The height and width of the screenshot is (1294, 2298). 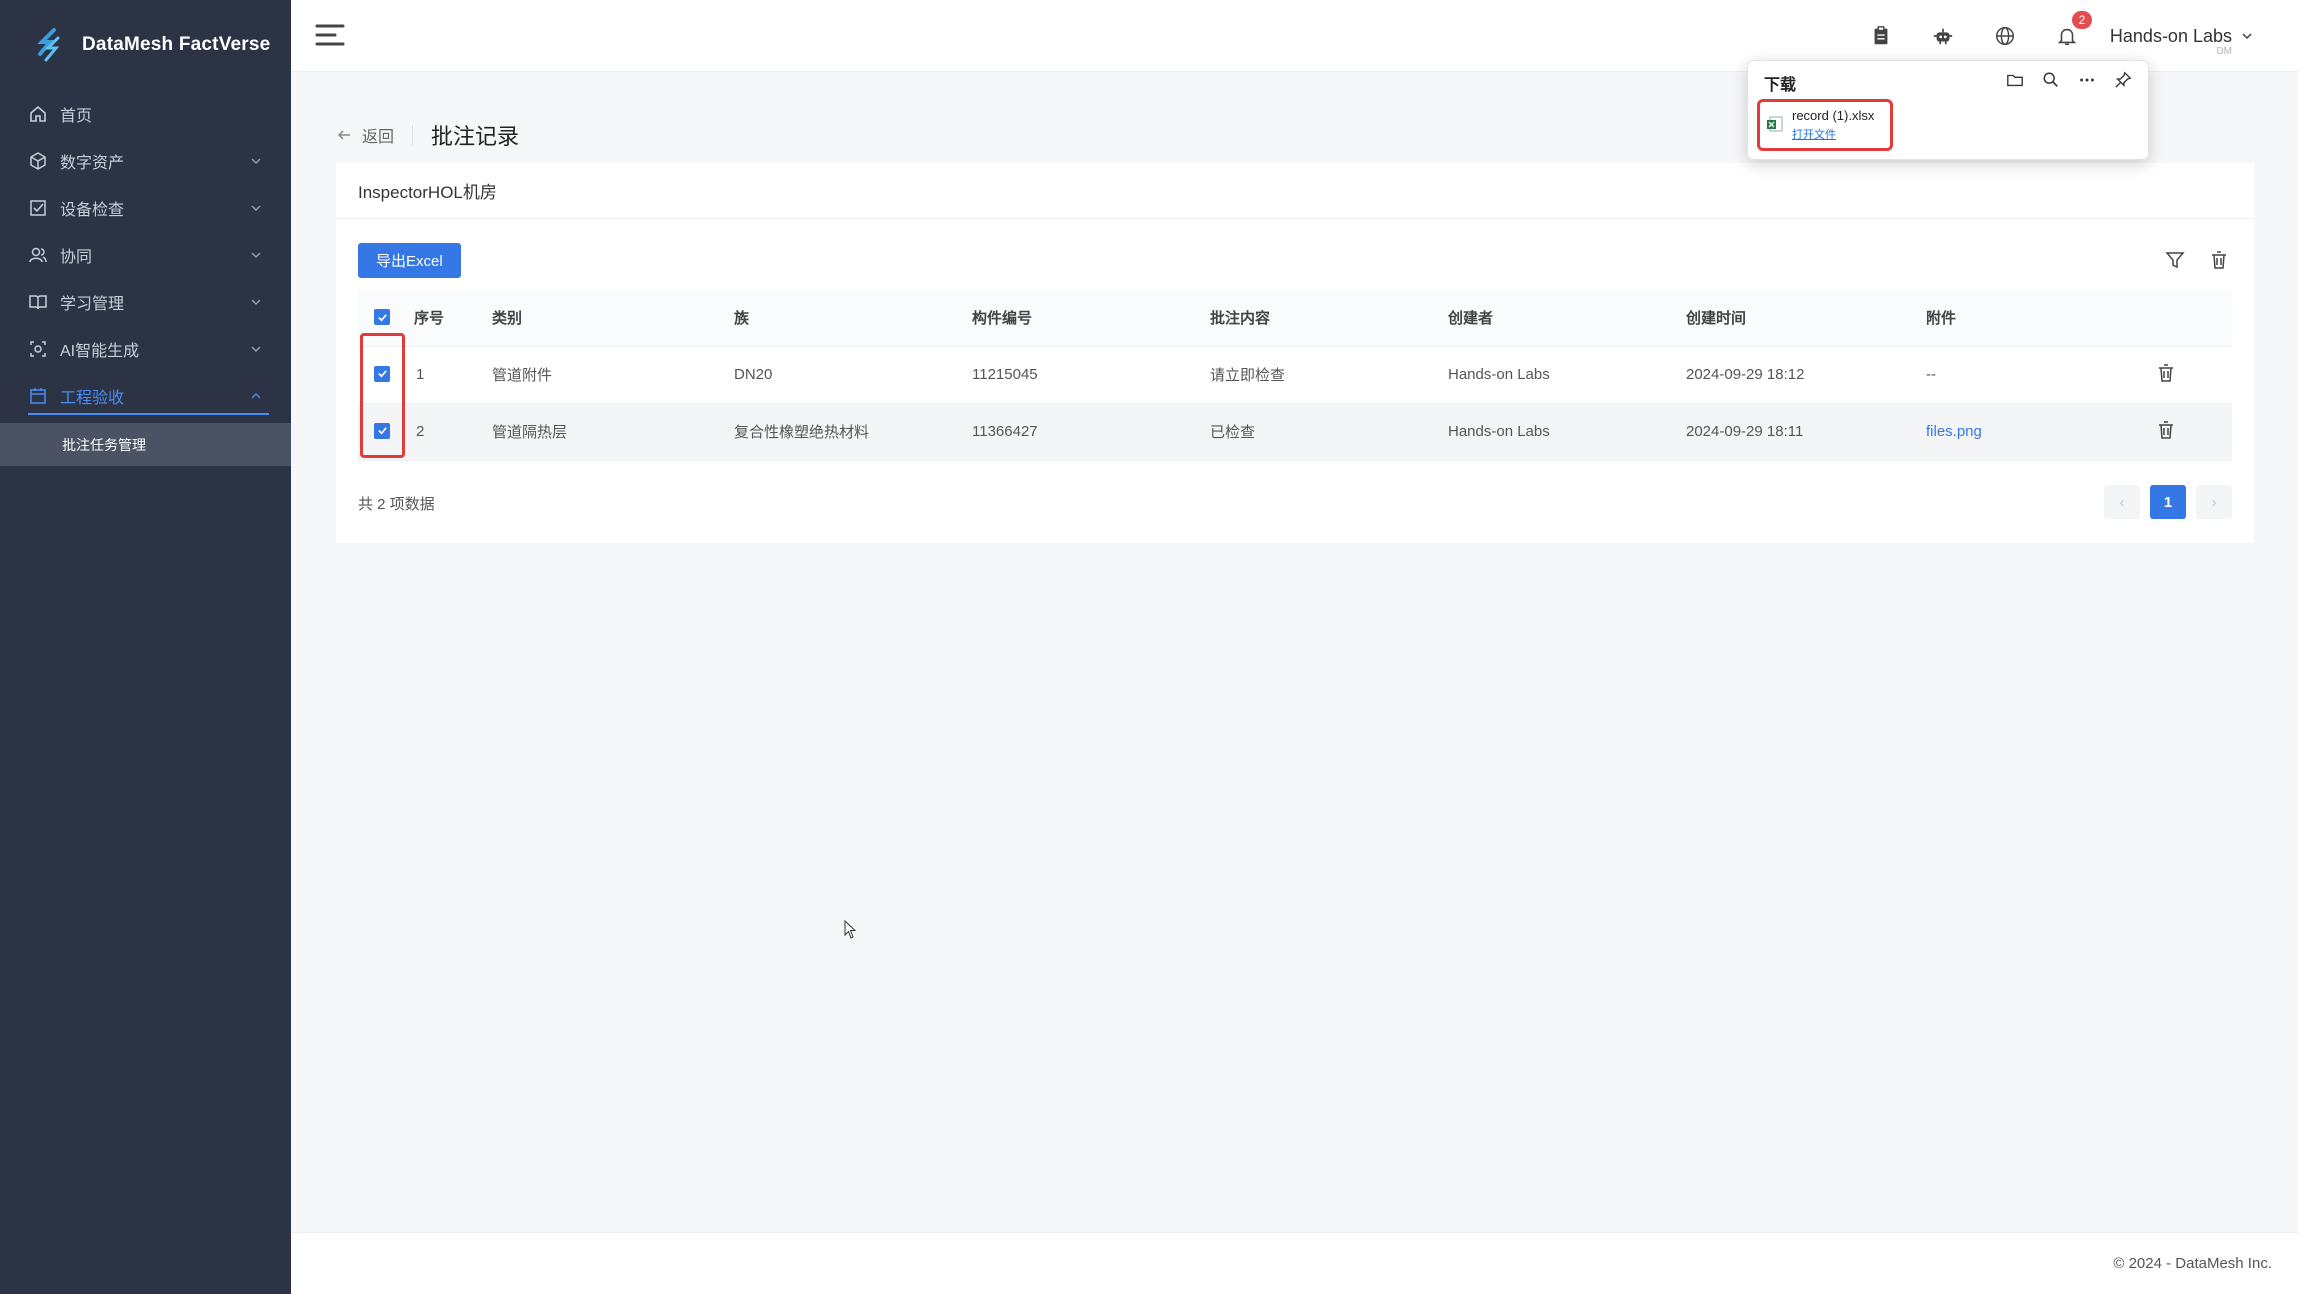 I want to click on column-header: 批注内容, so click(x=1329, y=318).